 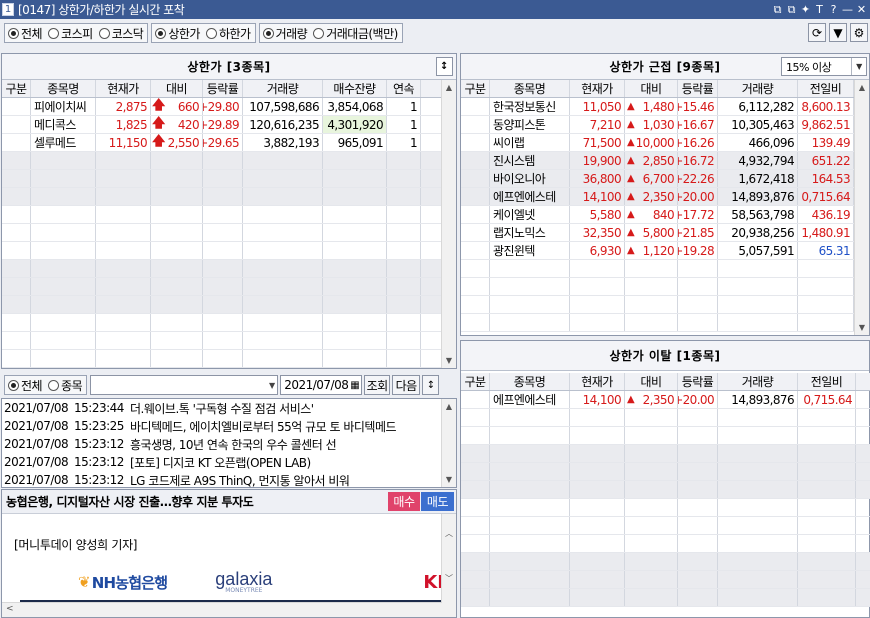 What do you see at coordinates (25, 33) in the screenshot?
I see `radio-market-0: 전체` at bounding box center [25, 33].